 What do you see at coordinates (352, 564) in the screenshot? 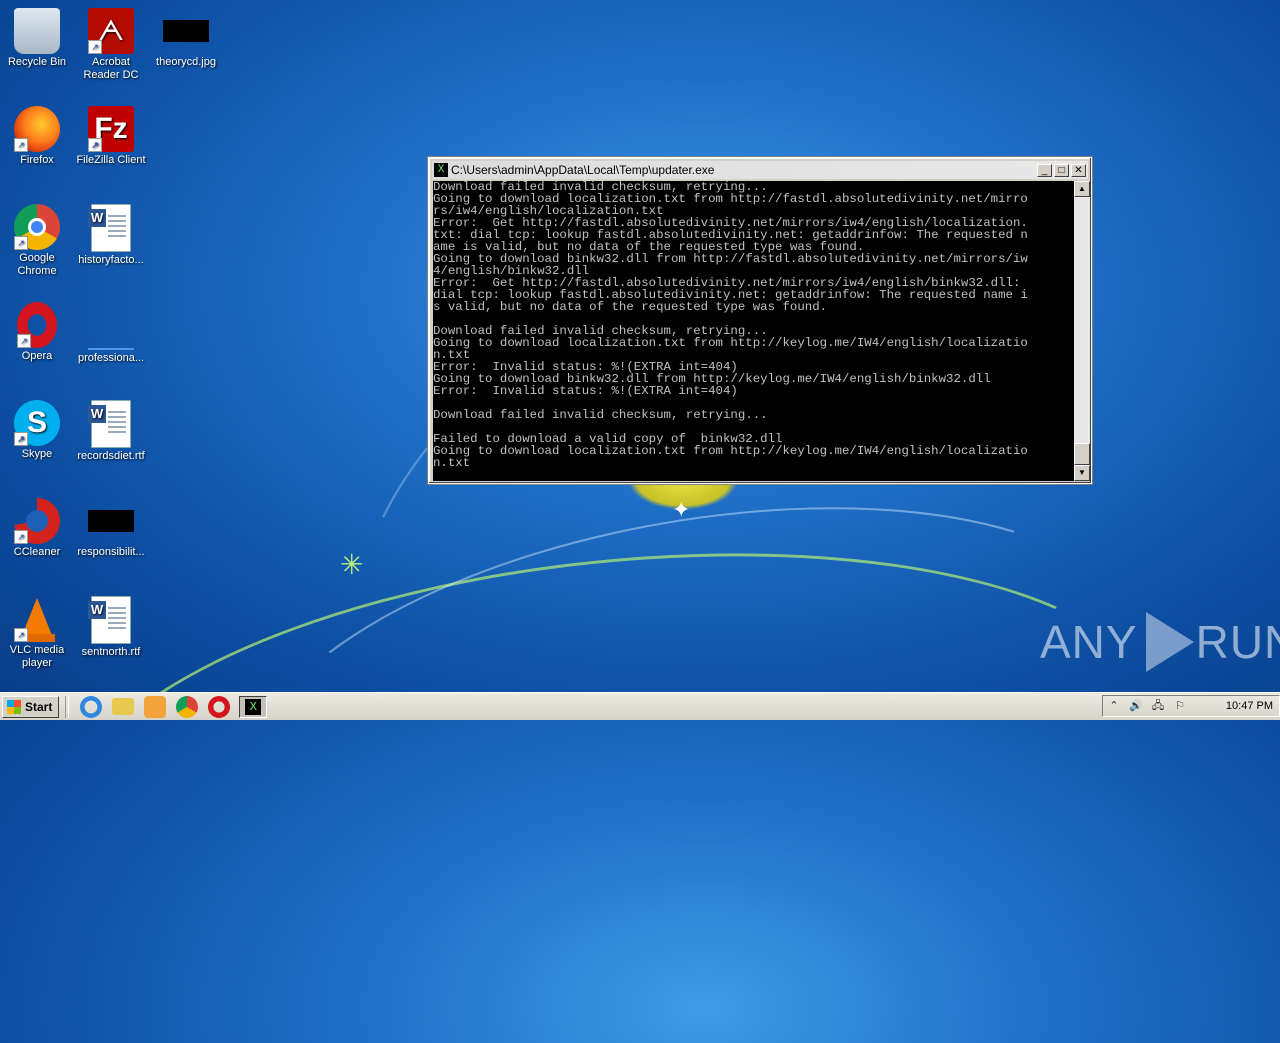
I see `sparkle-icon: ✳` at bounding box center [352, 564].